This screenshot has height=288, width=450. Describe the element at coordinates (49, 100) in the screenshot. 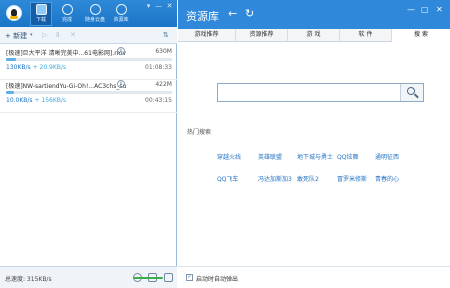

I see `p2p-speed-value: + 156KB/s` at that location.